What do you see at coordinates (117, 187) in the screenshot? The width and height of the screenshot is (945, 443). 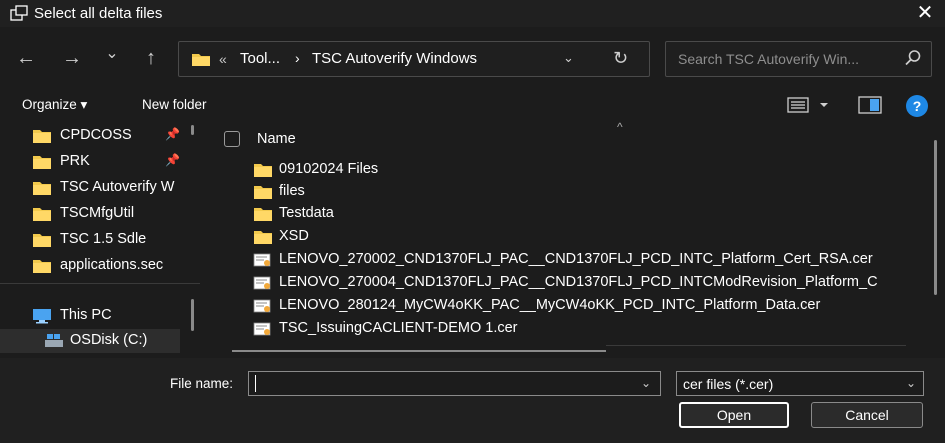 I see `sidebar-item-label: TSC Autoverify W` at bounding box center [117, 187].